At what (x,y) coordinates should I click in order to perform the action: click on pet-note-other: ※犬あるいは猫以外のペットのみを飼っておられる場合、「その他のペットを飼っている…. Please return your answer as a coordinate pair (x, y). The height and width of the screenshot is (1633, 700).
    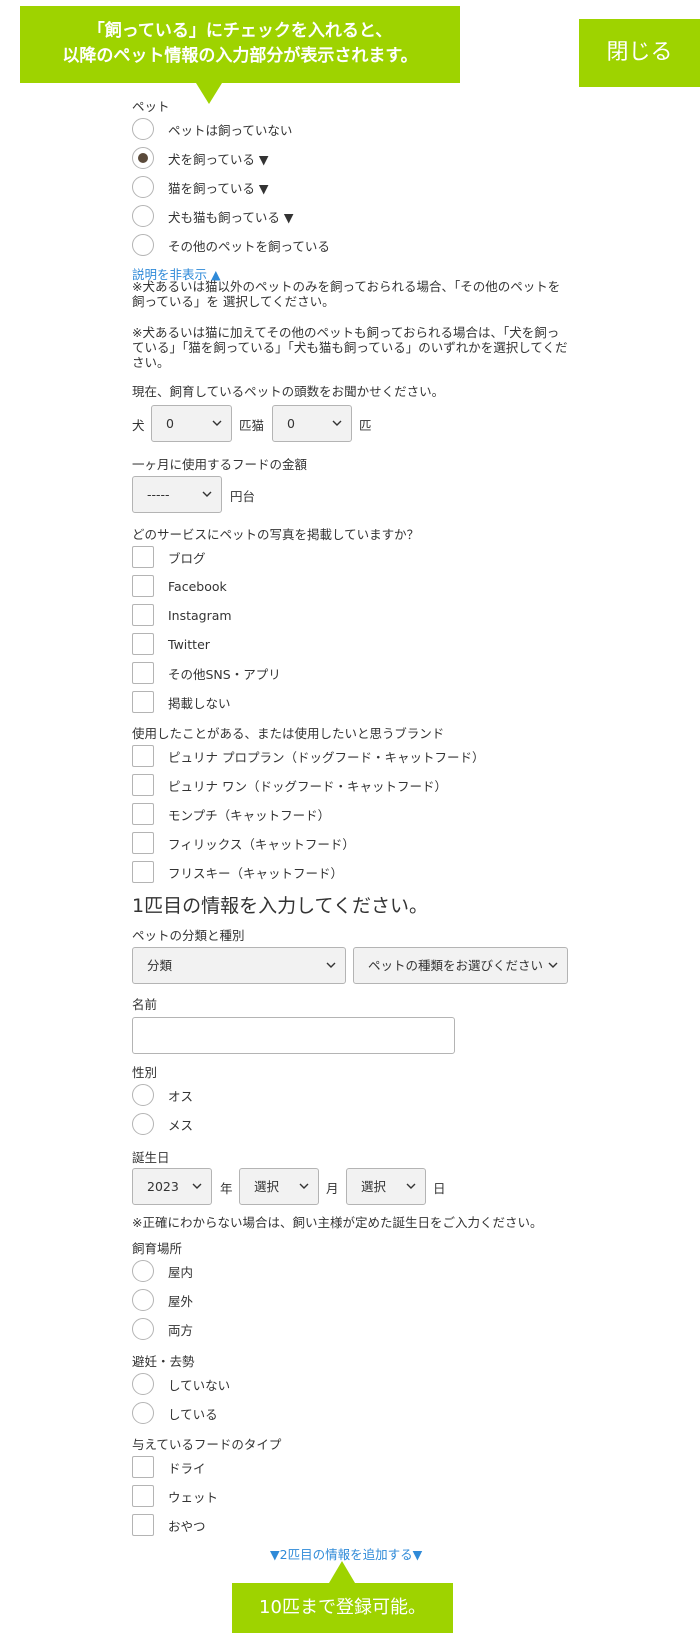
    Looking at the image, I should click on (346, 294).